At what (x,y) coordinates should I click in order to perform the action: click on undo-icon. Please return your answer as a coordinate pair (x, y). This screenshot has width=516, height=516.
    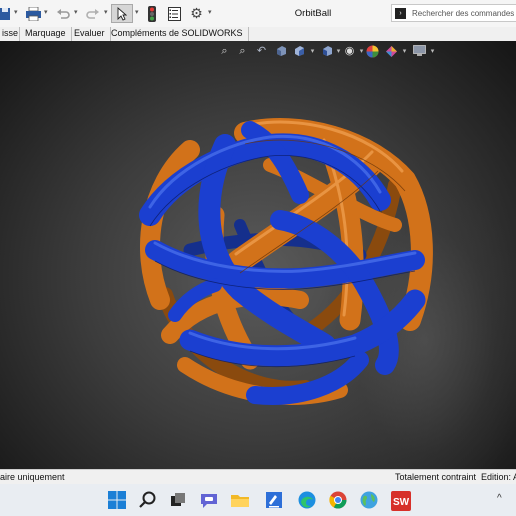
    Looking at the image, I should click on (63, 13).